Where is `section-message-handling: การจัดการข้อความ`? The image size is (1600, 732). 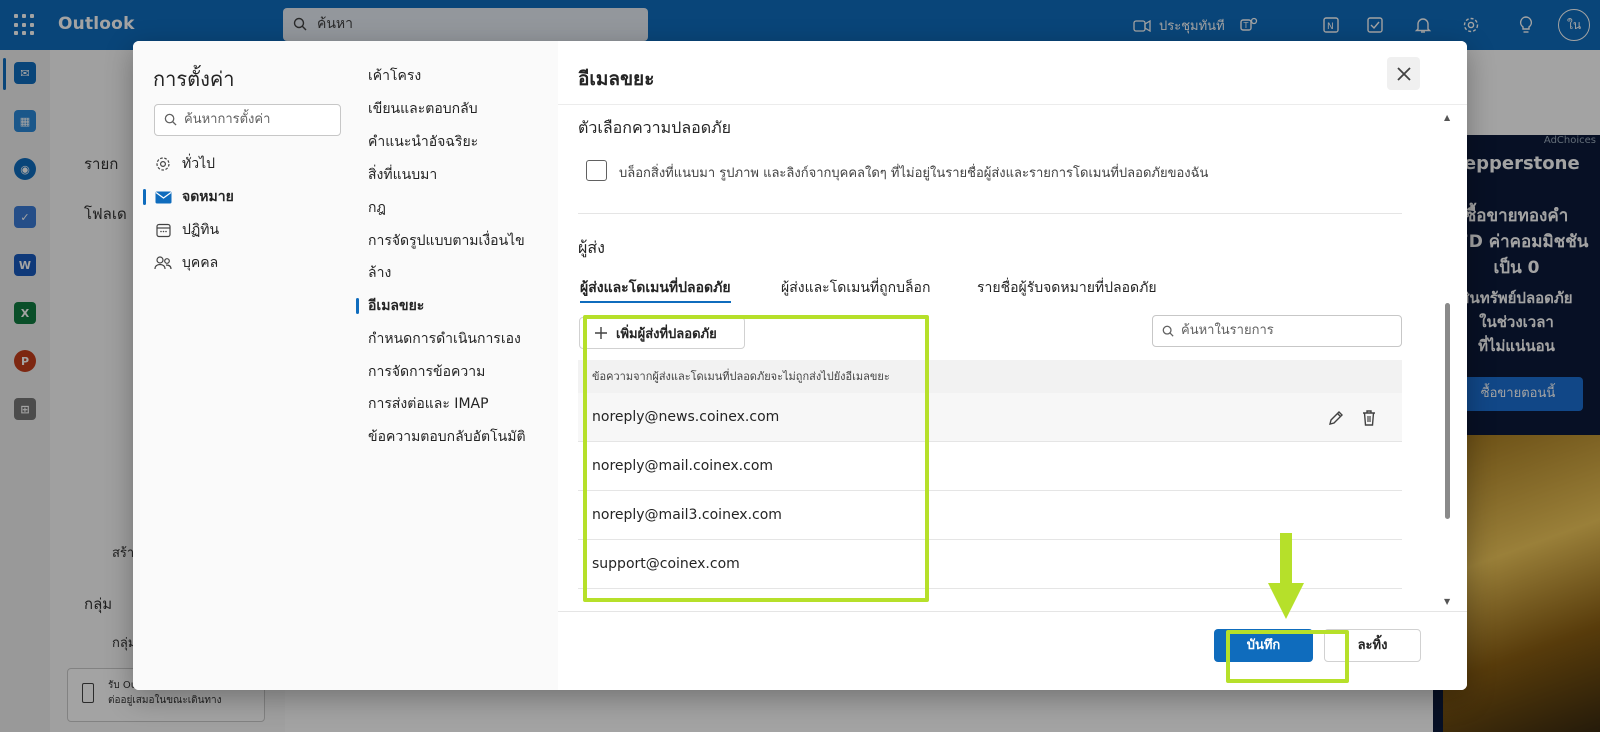
section-message-handling: การจัดการข้อความ is located at coordinates (426, 372).